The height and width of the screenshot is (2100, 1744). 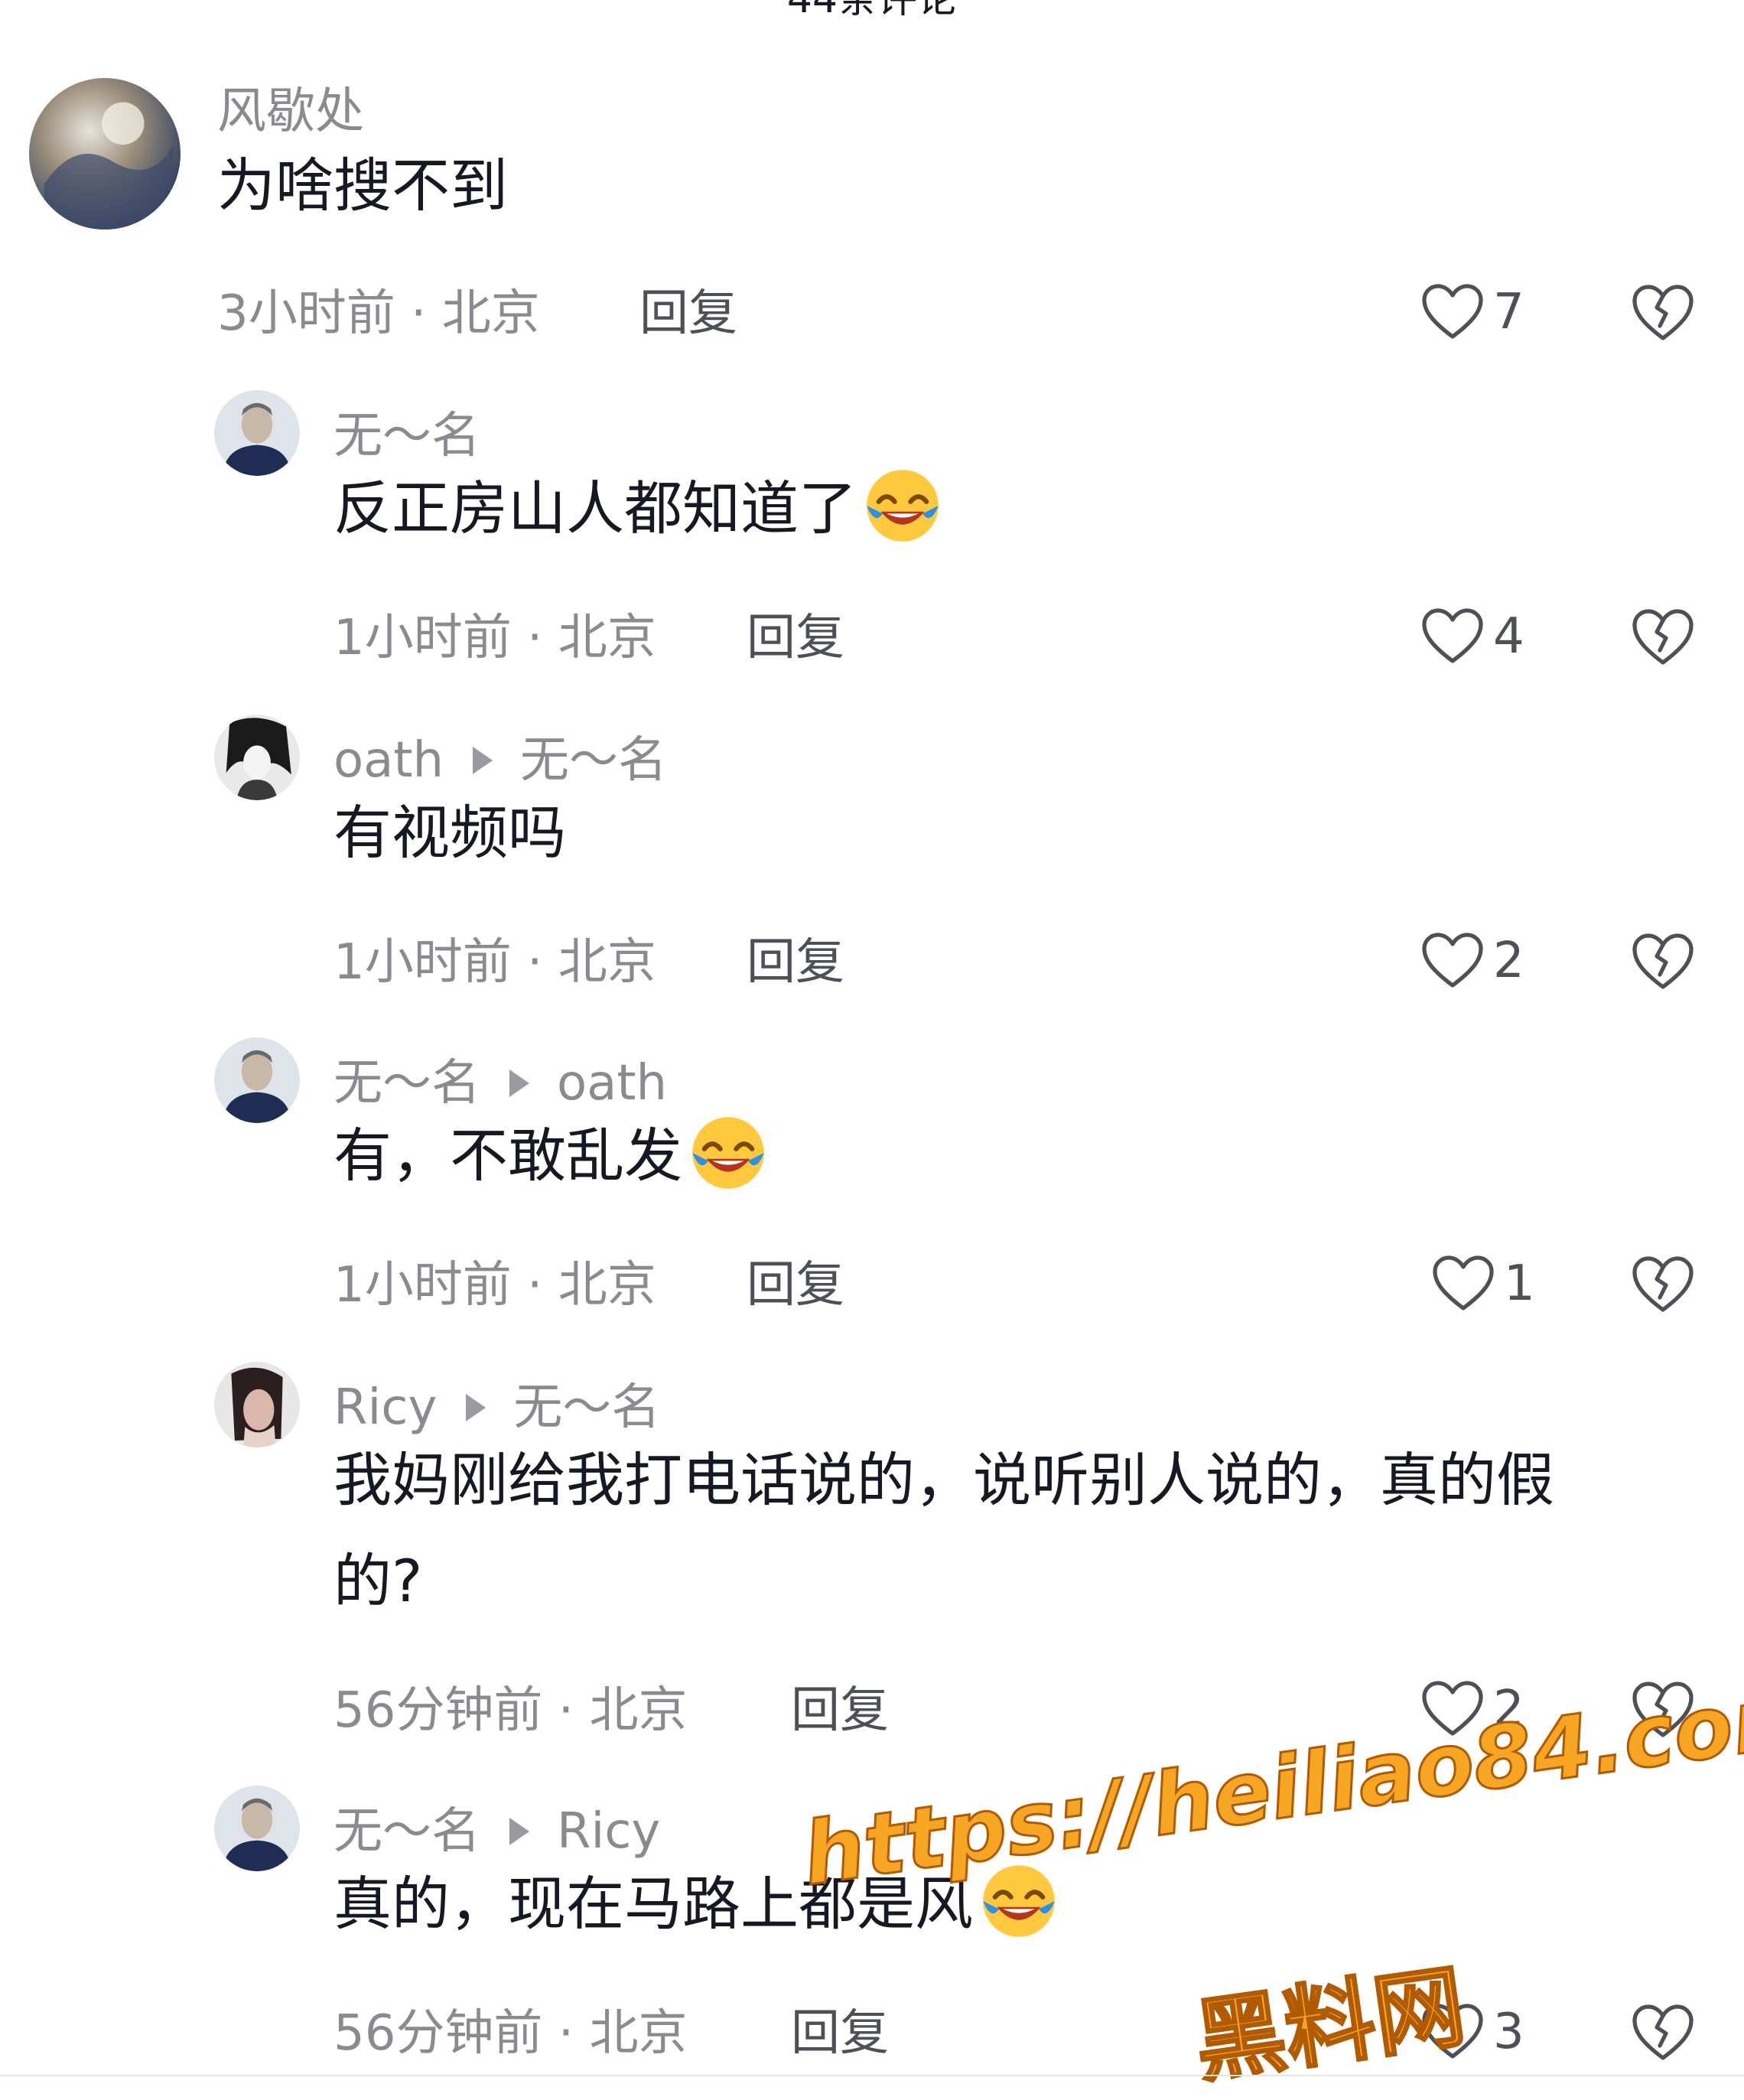 I want to click on comments-count-title: 44条评论, so click(x=872, y=12).